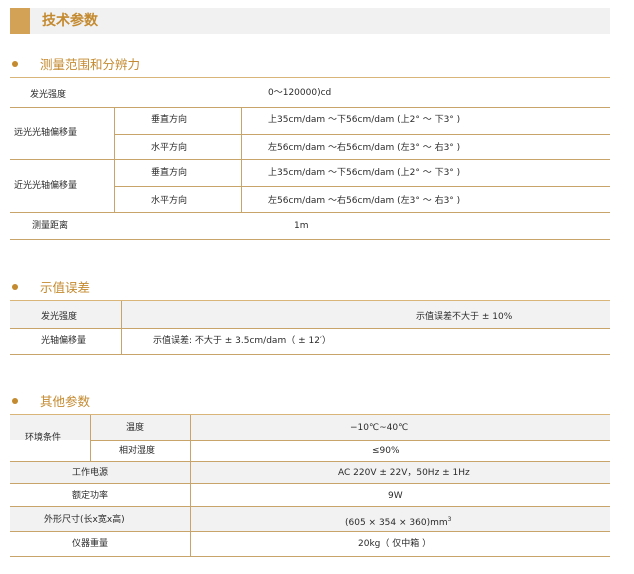  I want to click on high-beam-label: 远光光轴偏移量, so click(46, 133).